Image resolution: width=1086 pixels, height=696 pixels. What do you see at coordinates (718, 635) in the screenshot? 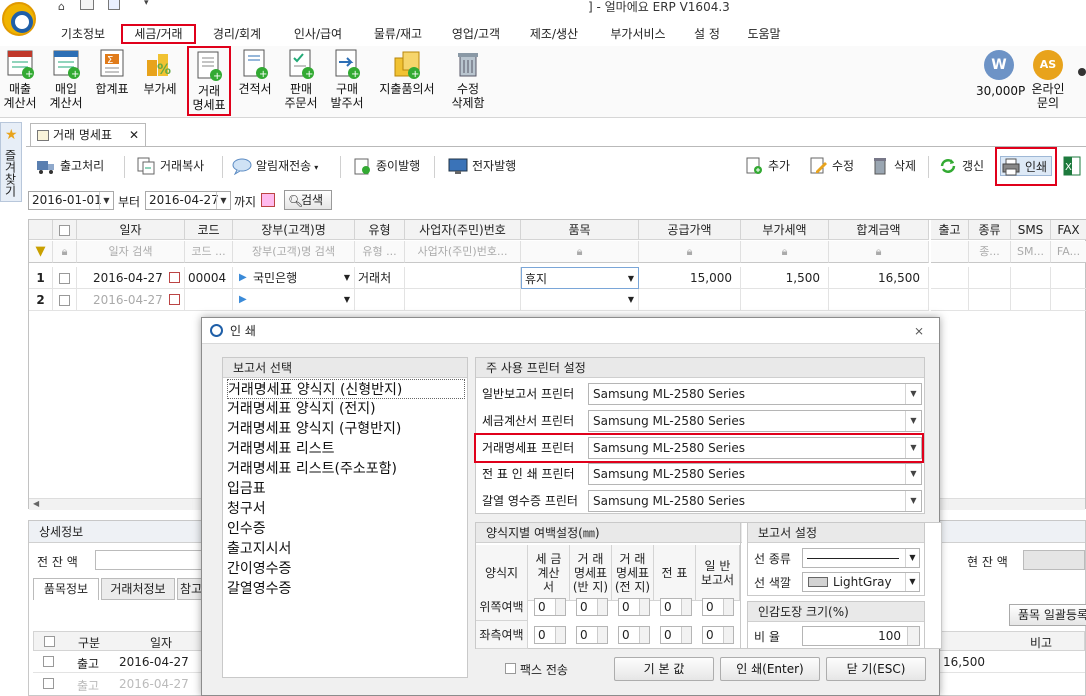
I see `margin-left-general-stepper: 0` at bounding box center [718, 635].